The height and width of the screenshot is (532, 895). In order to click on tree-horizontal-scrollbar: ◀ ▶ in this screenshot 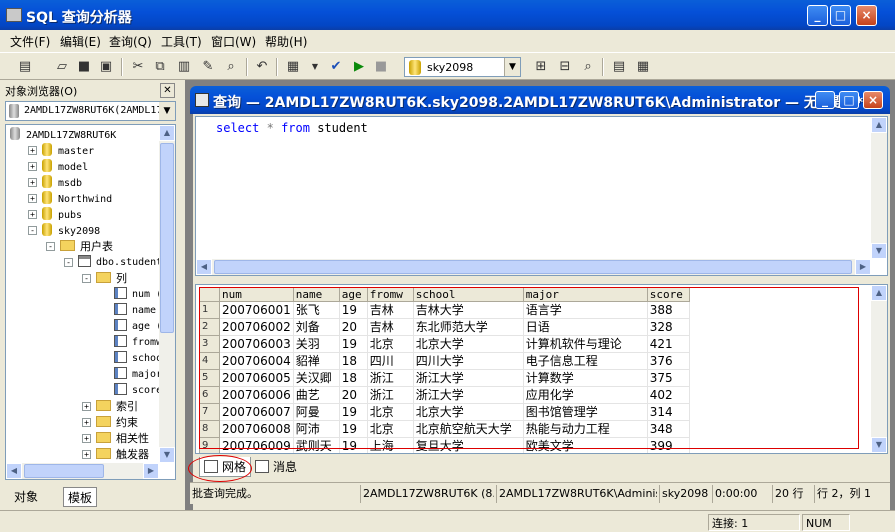, I will do `click(82, 471)`.